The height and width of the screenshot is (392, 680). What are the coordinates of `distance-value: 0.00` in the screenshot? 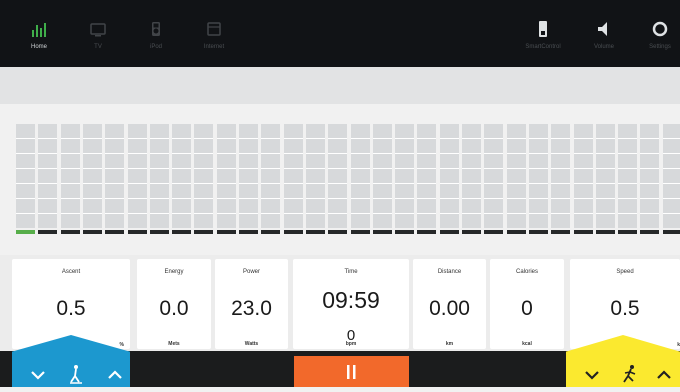 It's located at (449, 308).